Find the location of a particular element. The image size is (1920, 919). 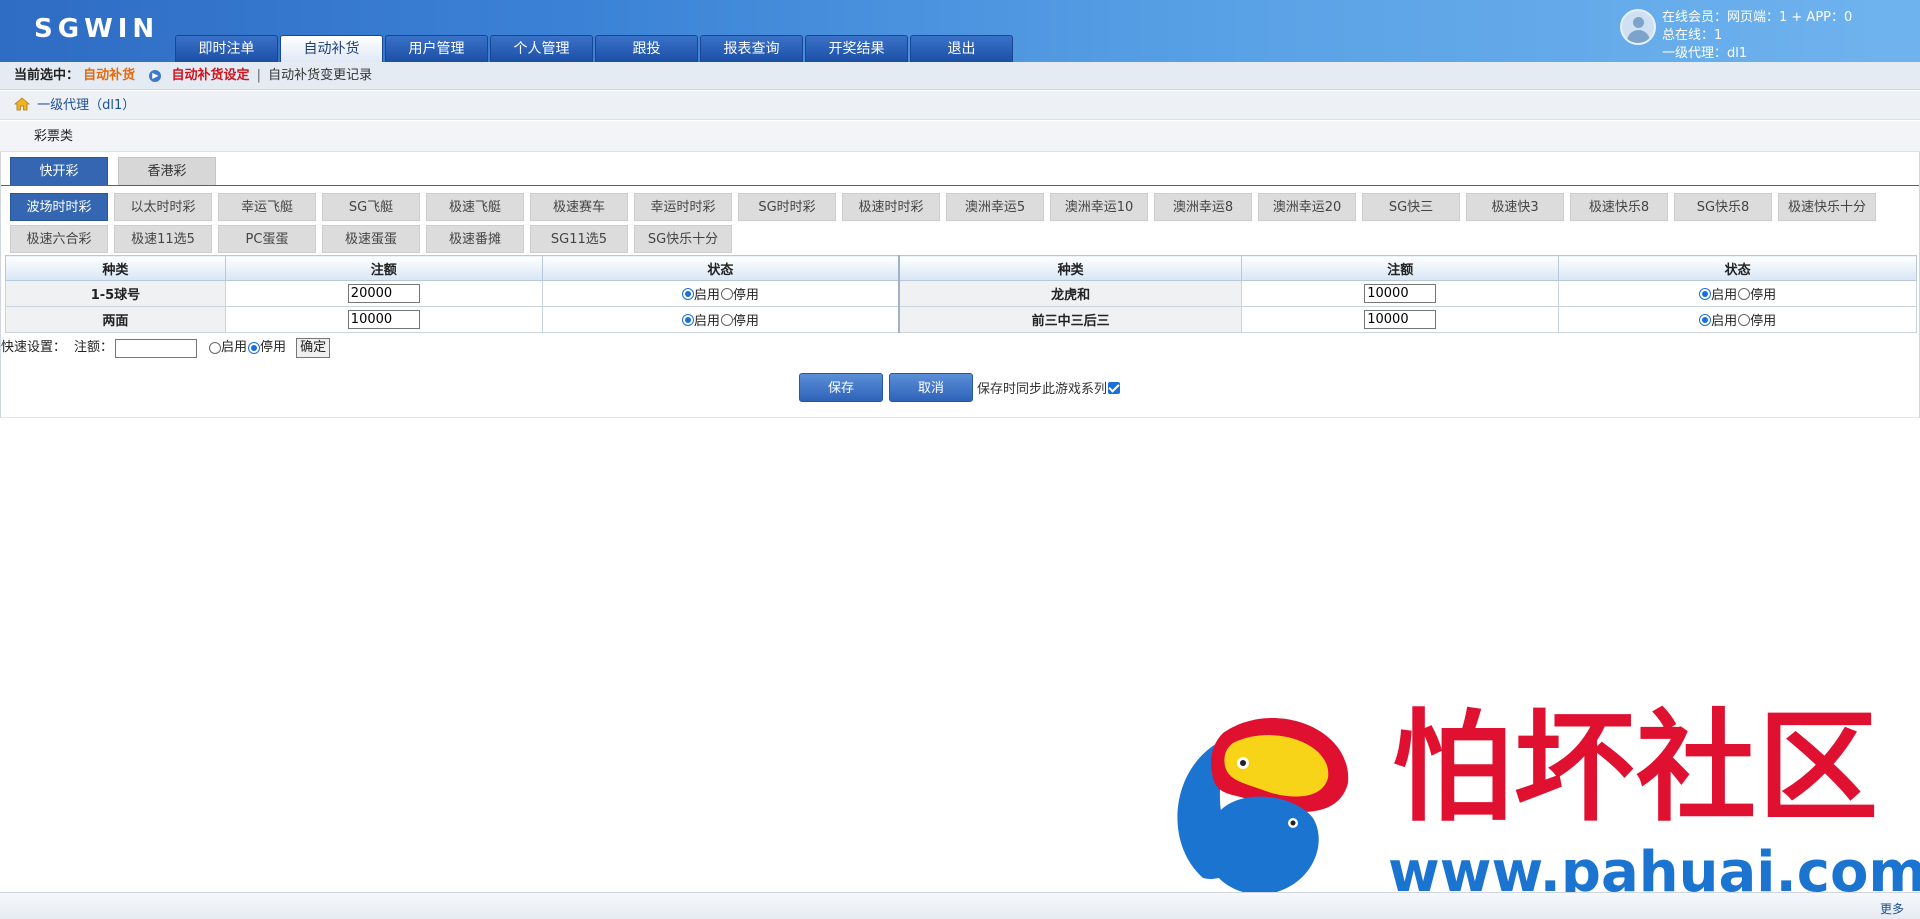

game-tab: SG快乐十分 is located at coordinates (683, 239).